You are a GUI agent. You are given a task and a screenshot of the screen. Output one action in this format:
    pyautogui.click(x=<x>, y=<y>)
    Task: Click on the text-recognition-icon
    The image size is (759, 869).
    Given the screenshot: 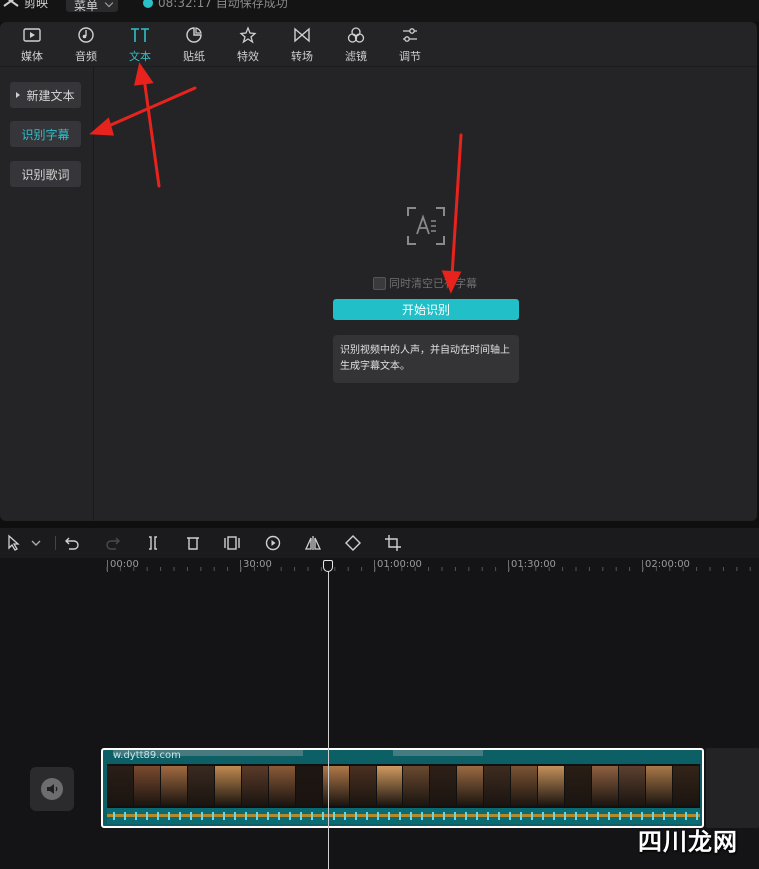 What is the action you would take?
    pyautogui.click(x=426, y=226)
    